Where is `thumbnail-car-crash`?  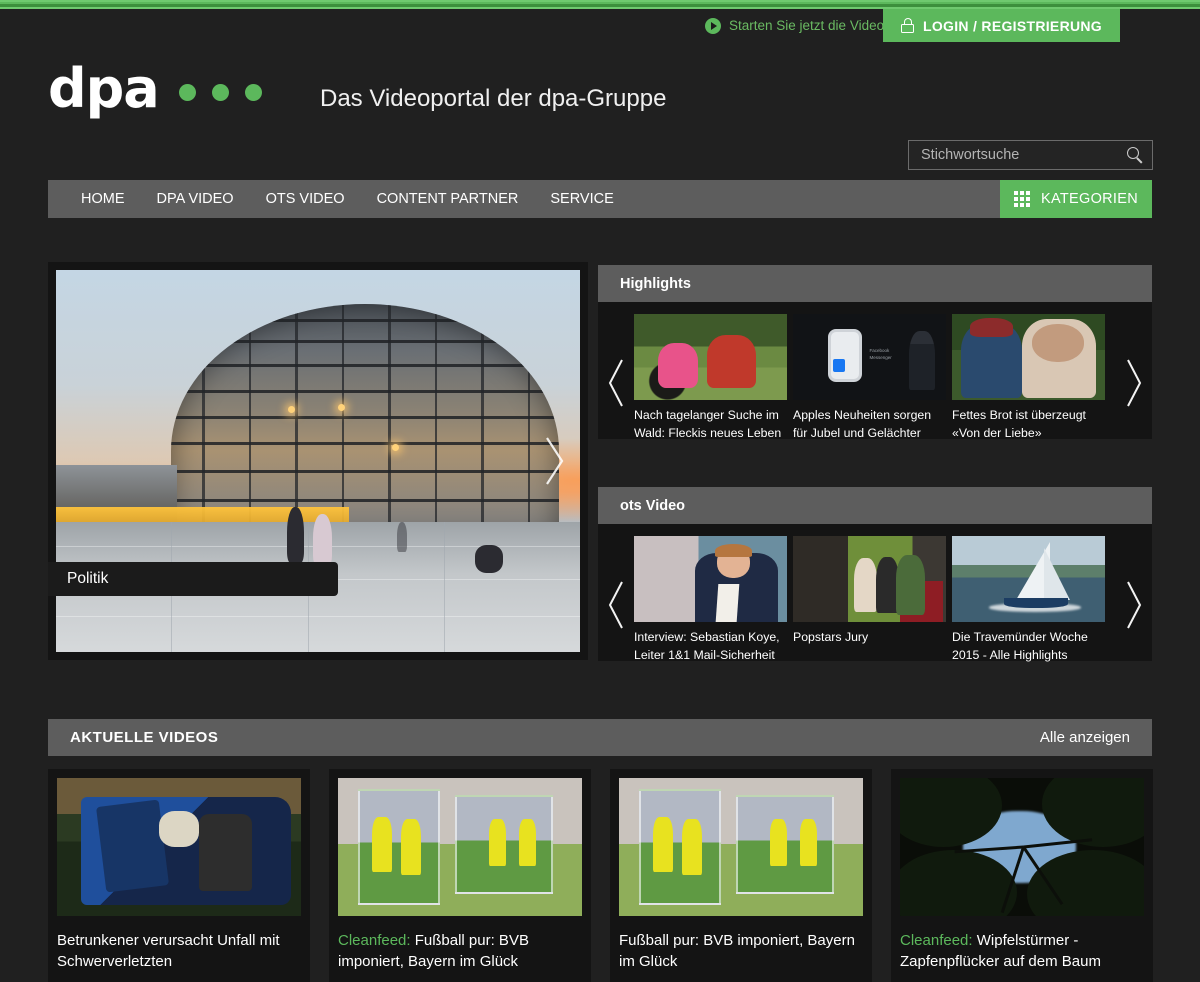 thumbnail-car-crash is located at coordinates (179, 847).